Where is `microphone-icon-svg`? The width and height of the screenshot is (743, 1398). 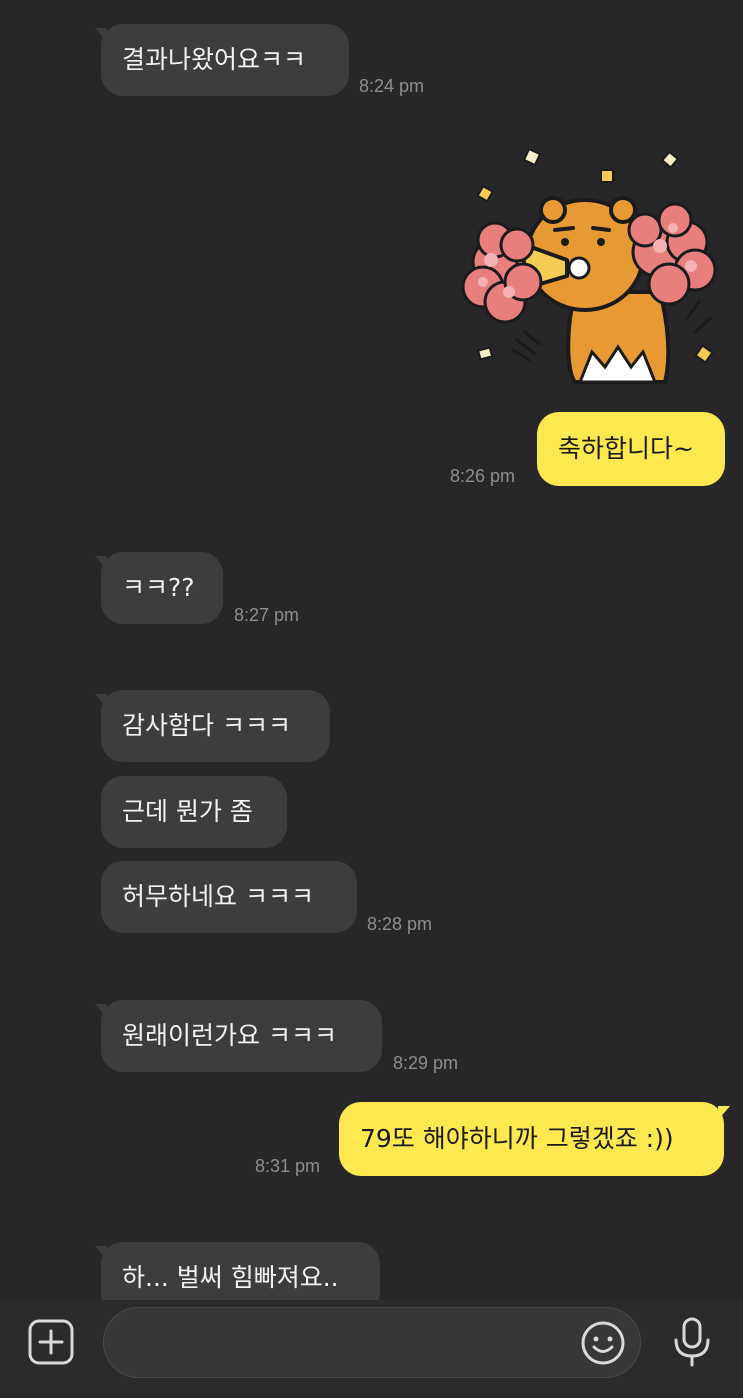 microphone-icon-svg is located at coordinates (692, 1342).